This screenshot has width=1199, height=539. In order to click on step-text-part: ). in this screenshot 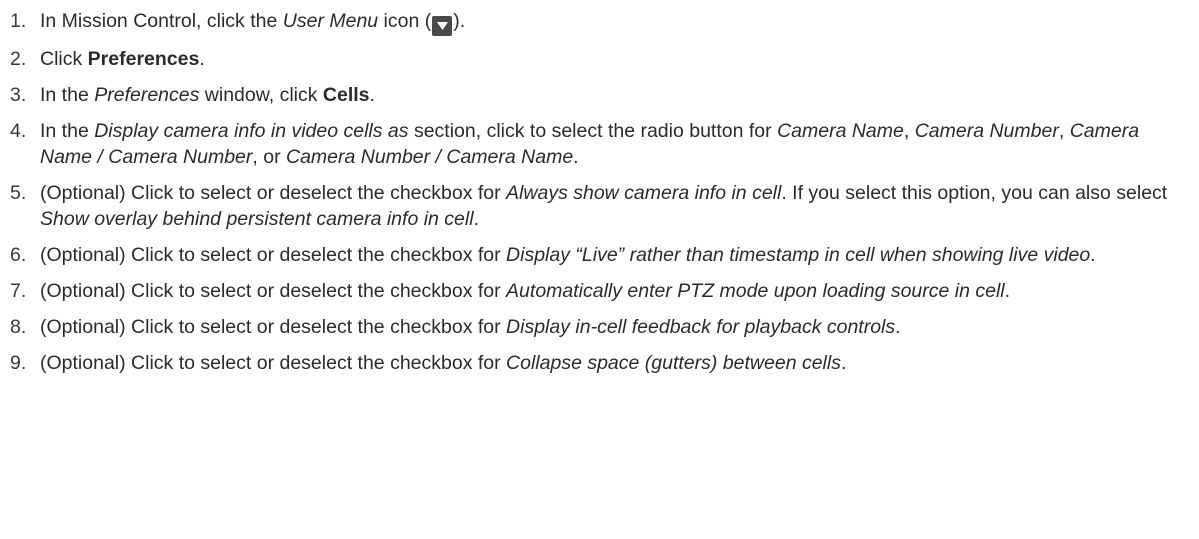, I will do `click(459, 21)`.